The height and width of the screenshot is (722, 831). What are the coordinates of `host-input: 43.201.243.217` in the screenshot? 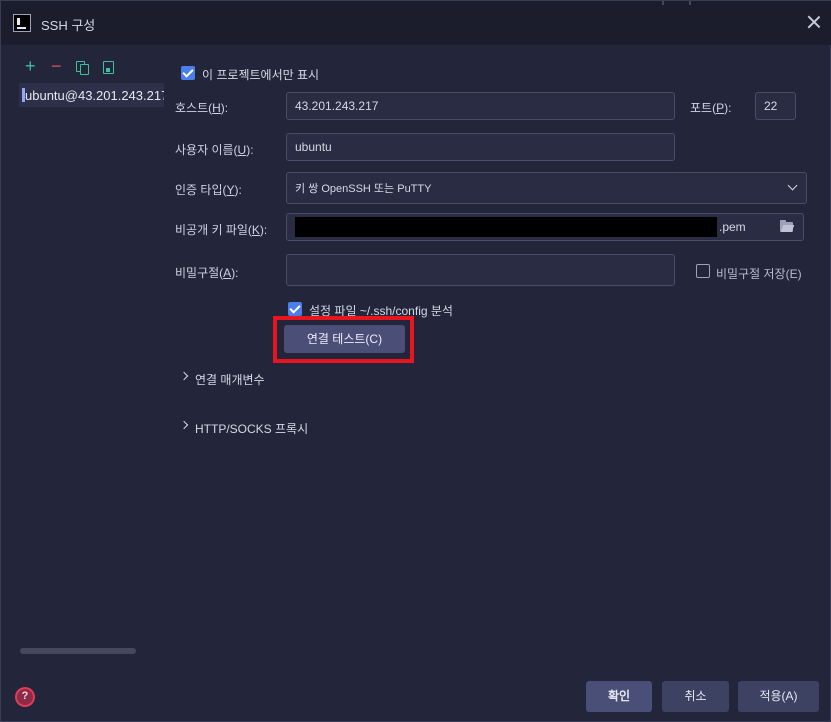 It's located at (480, 106).